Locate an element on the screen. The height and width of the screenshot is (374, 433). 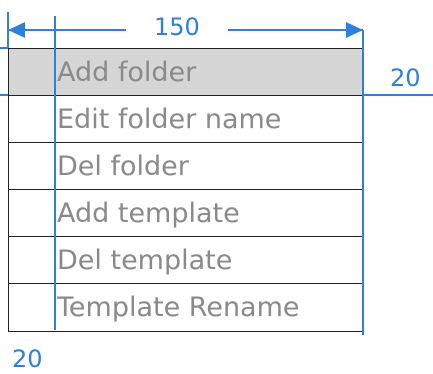
height-dimension-label: 20 is located at coordinates (405, 78).